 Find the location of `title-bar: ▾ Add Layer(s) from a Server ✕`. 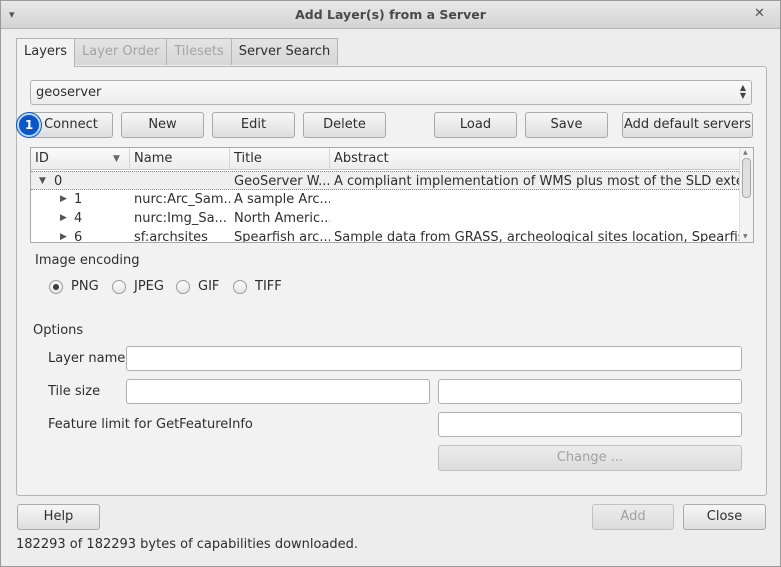

title-bar: ▾ Add Layer(s) from a Server ✕ is located at coordinates (390, 15).